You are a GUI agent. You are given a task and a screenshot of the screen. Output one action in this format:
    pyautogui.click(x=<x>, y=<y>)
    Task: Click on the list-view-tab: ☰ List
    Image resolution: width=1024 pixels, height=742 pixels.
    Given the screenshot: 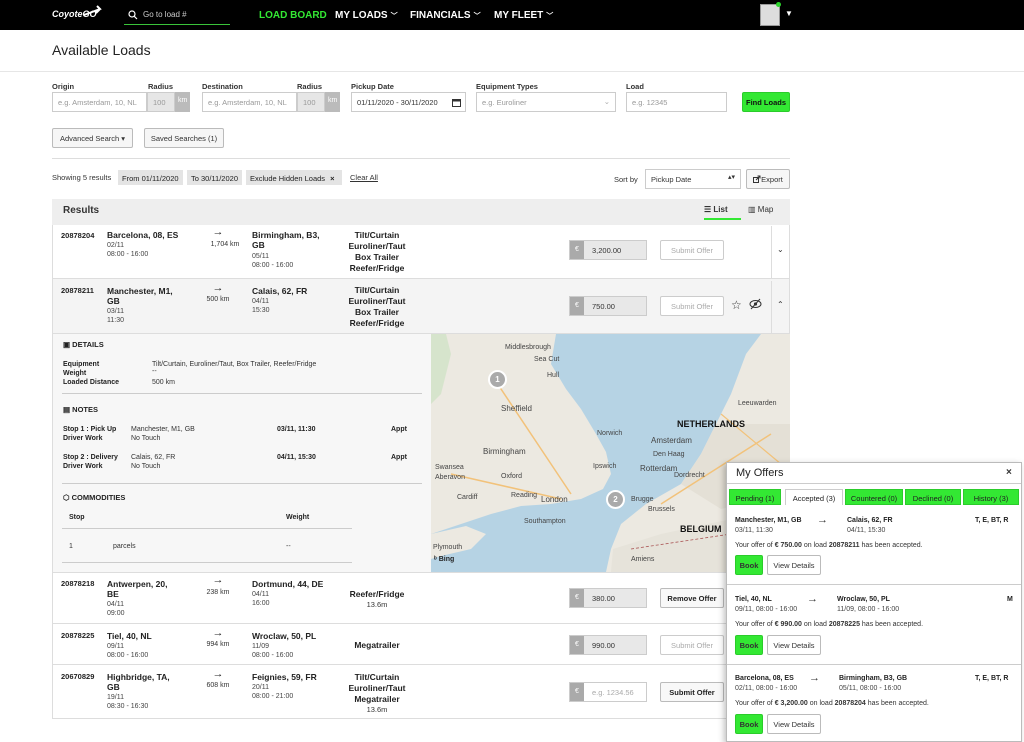 What is the action you would take?
    pyautogui.click(x=722, y=212)
    